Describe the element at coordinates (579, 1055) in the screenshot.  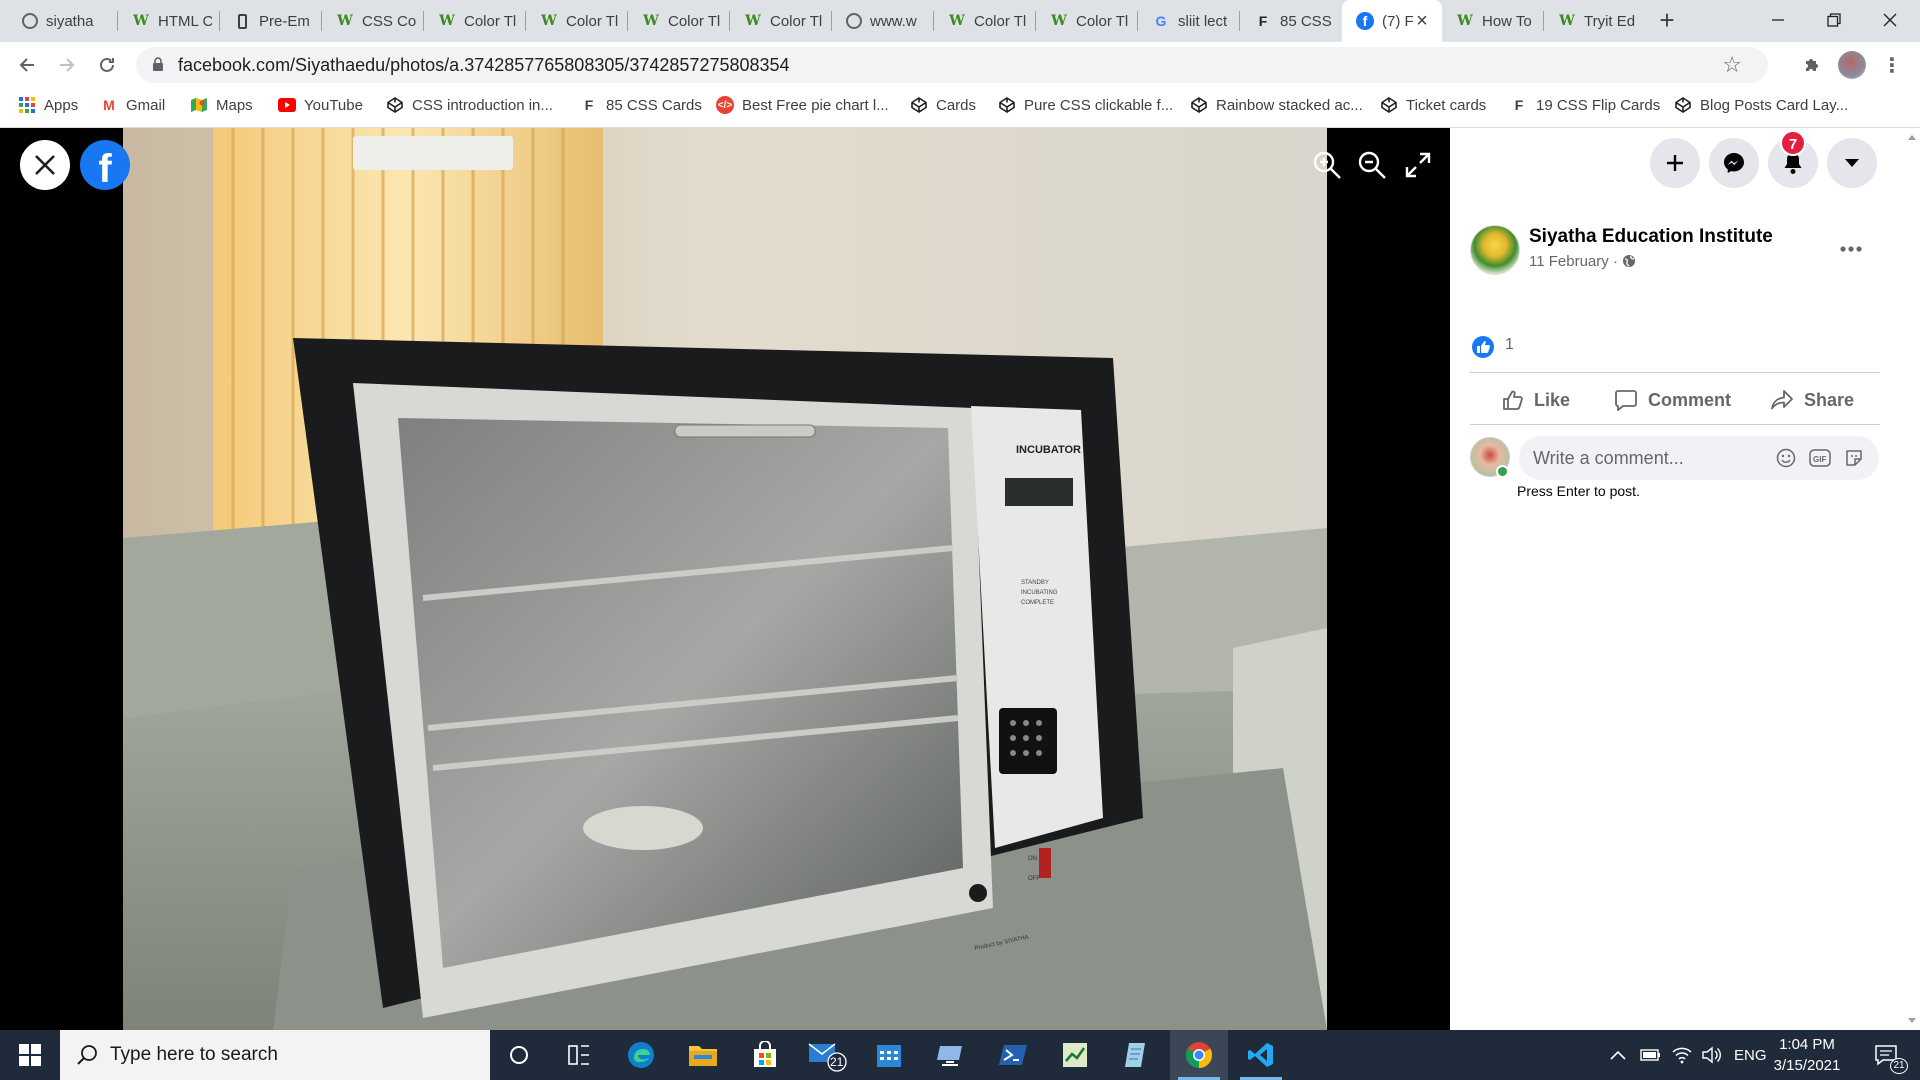
I see `task-view-button` at that location.